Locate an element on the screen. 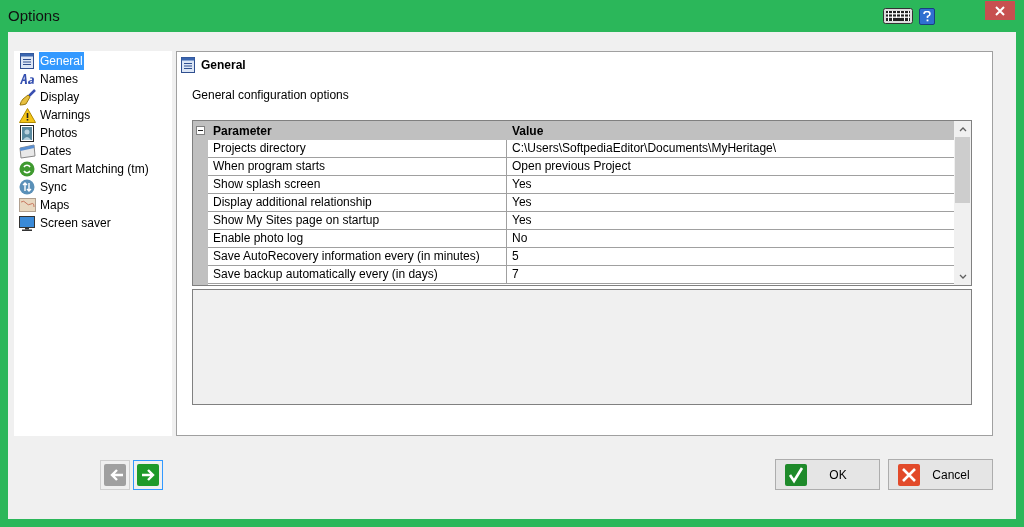 Image resolution: width=1024 pixels, height=527 pixels. scroll-down-icon is located at coordinates (962, 276).